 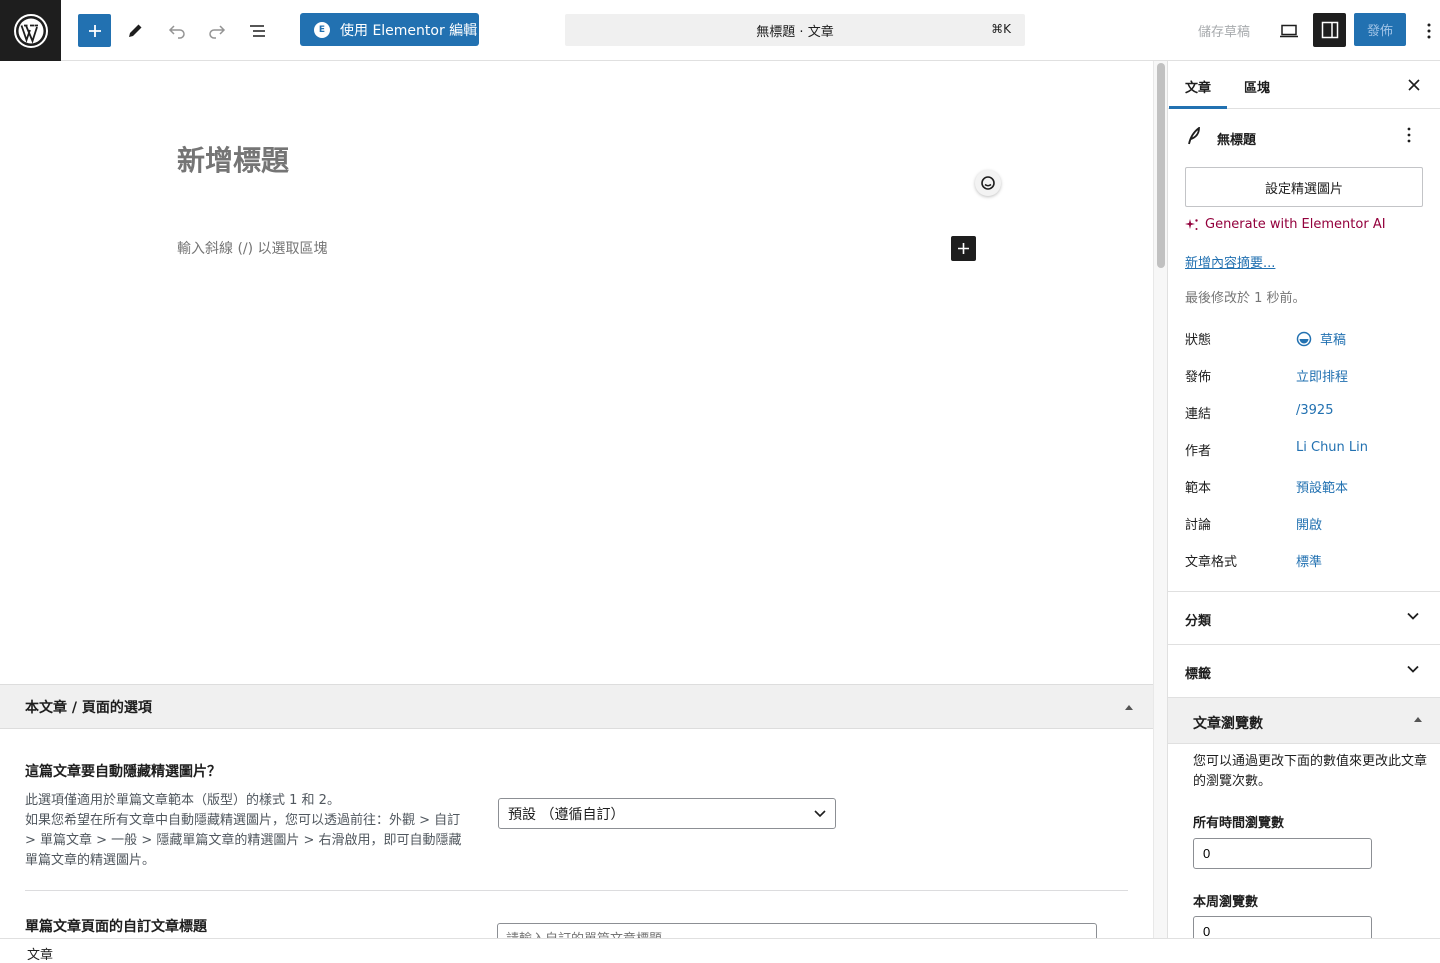 I want to click on editor-scrollbar, so click(x=1160, y=499).